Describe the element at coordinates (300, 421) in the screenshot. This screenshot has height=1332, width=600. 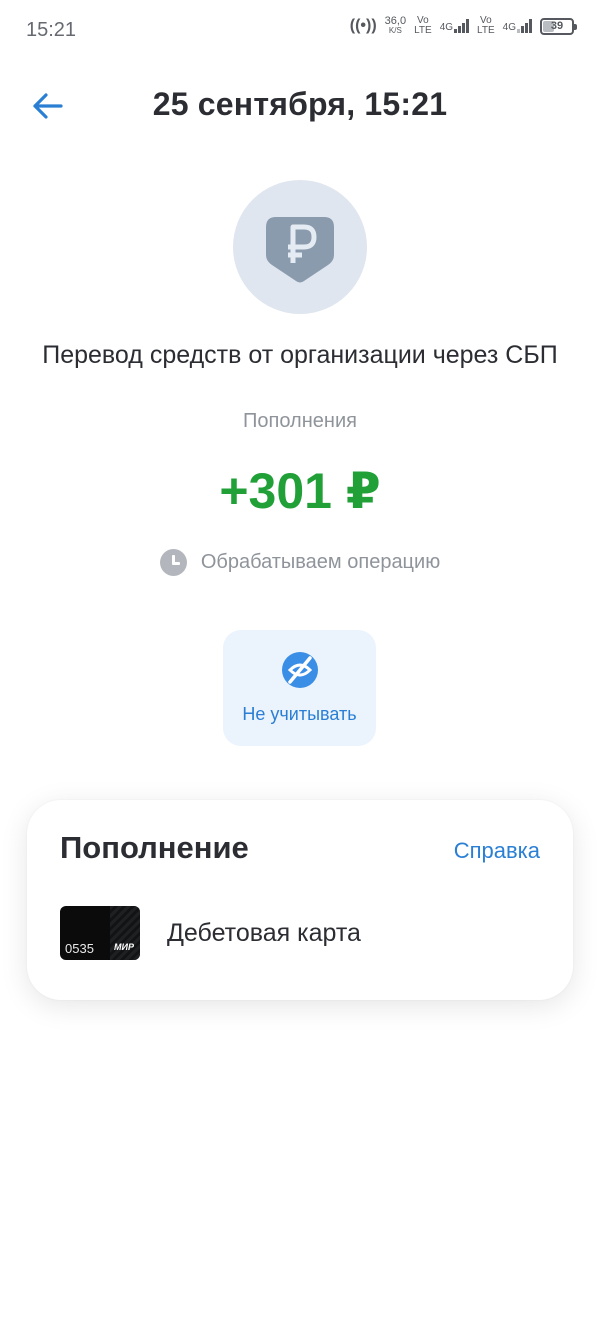
I see `operation-category: Пополнения` at that location.